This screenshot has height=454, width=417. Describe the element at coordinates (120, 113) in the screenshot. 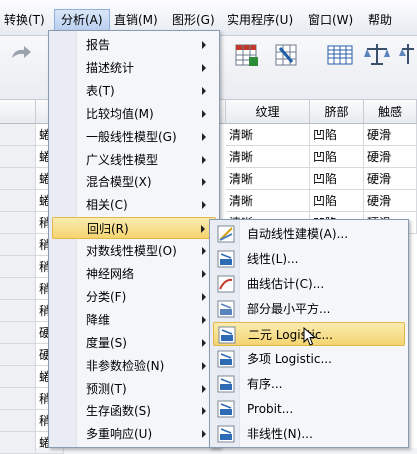

I see `menu-item-label: 比较均值(M)` at that location.